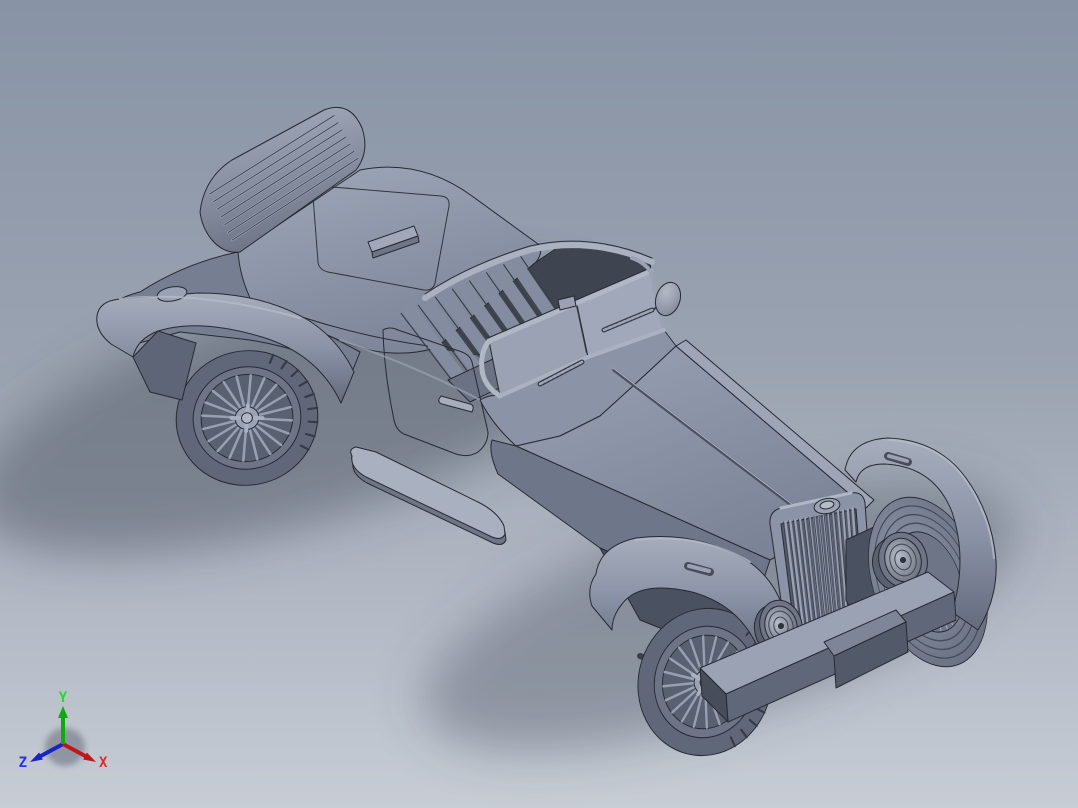  Describe the element at coordinates (63, 698) in the screenshot. I see `axis-y-label: Y` at that location.